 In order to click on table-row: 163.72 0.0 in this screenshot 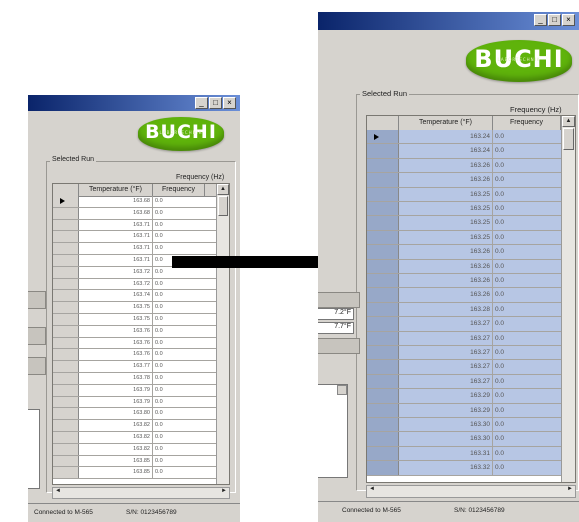, I will do `click(135, 272)`.